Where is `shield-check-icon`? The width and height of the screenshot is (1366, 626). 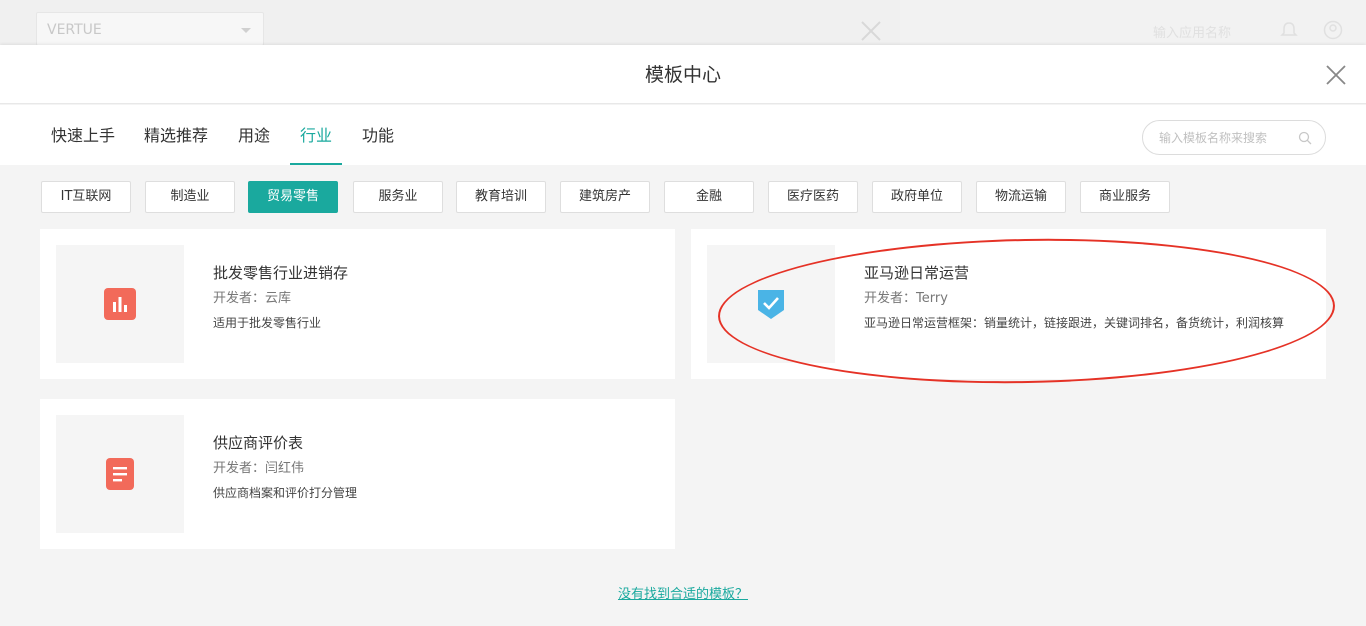
shield-check-icon is located at coordinates (771, 304).